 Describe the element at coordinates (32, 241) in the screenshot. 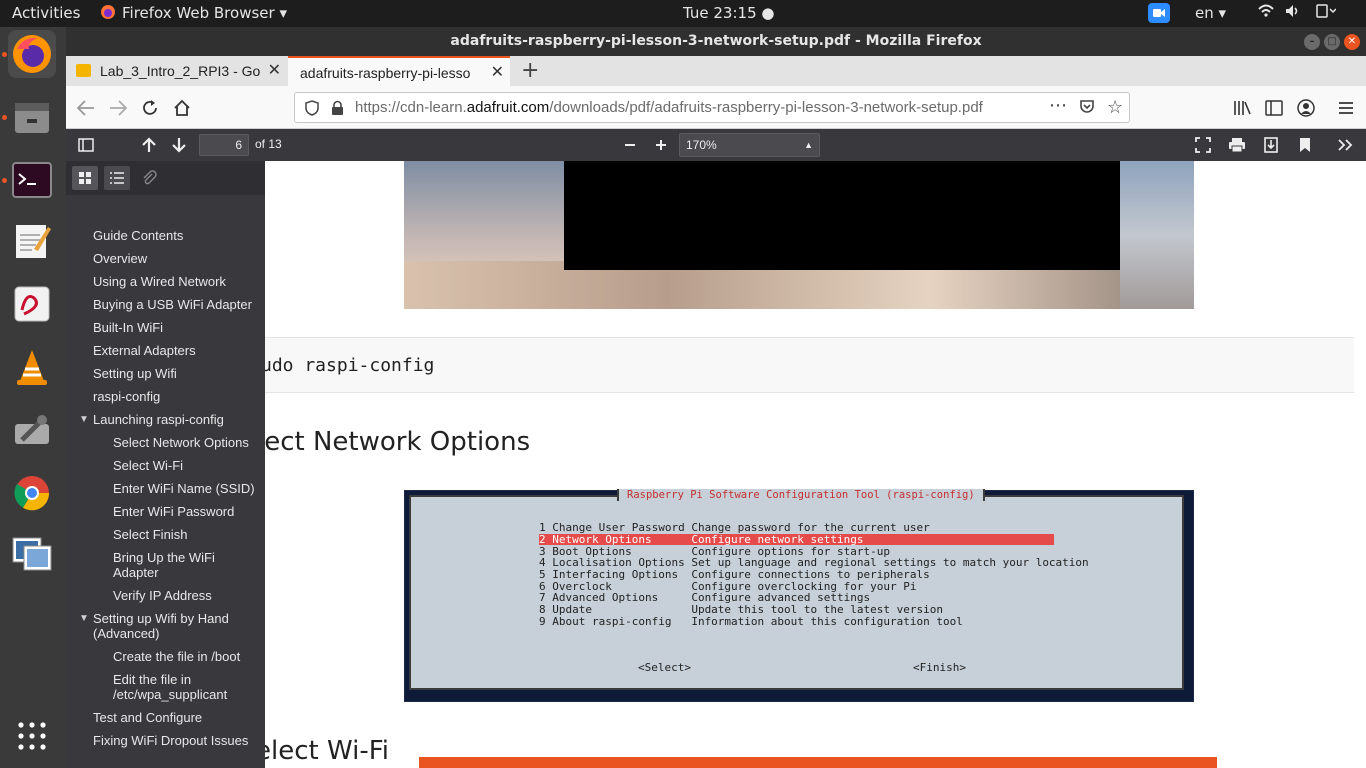

I see `text-editor-dock-icon` at that location.